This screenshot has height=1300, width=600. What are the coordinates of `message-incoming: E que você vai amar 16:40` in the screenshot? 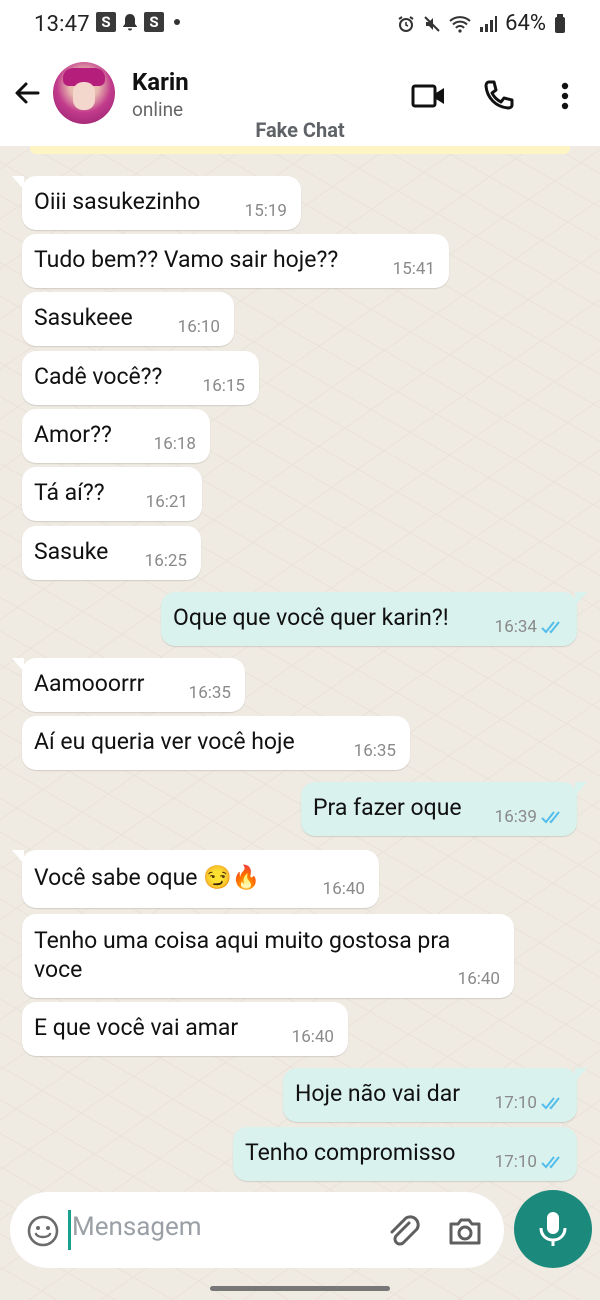 It's located at (185, 1029).